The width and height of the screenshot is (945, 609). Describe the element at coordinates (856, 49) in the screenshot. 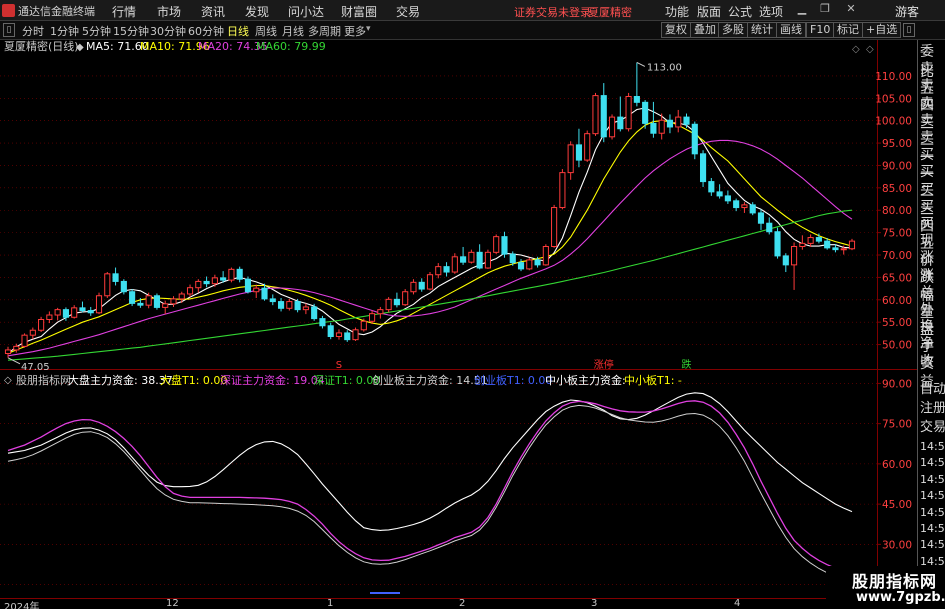

I see `zoom-marker-icon: ◇` at that location.